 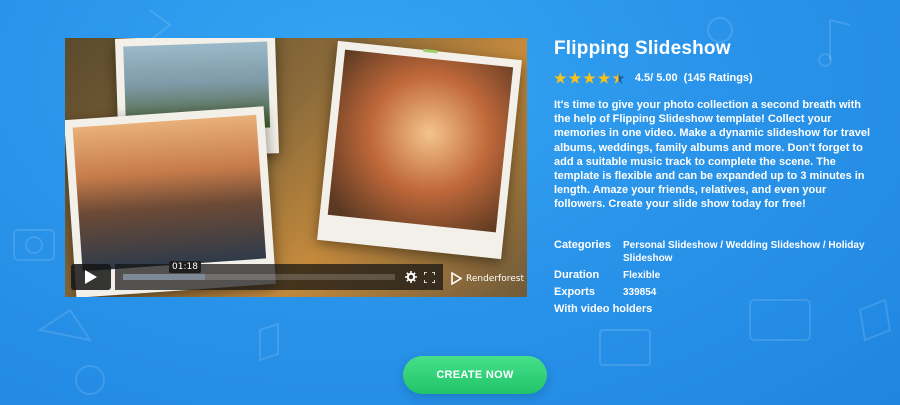 I want to click on play-icon, so click(x=91, y=277).